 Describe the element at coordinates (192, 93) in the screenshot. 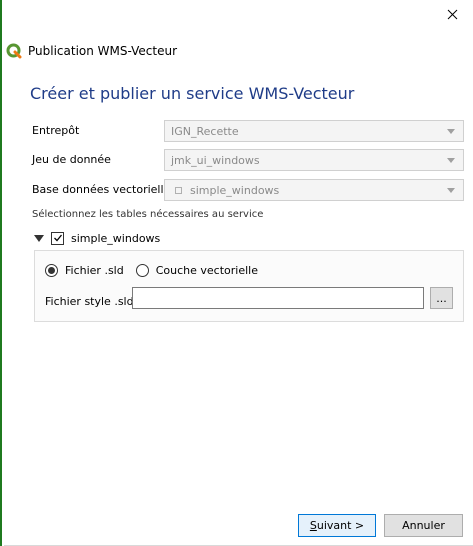

I see `page-heading: Créer et publier un service WMS-Vecteur` at that location.